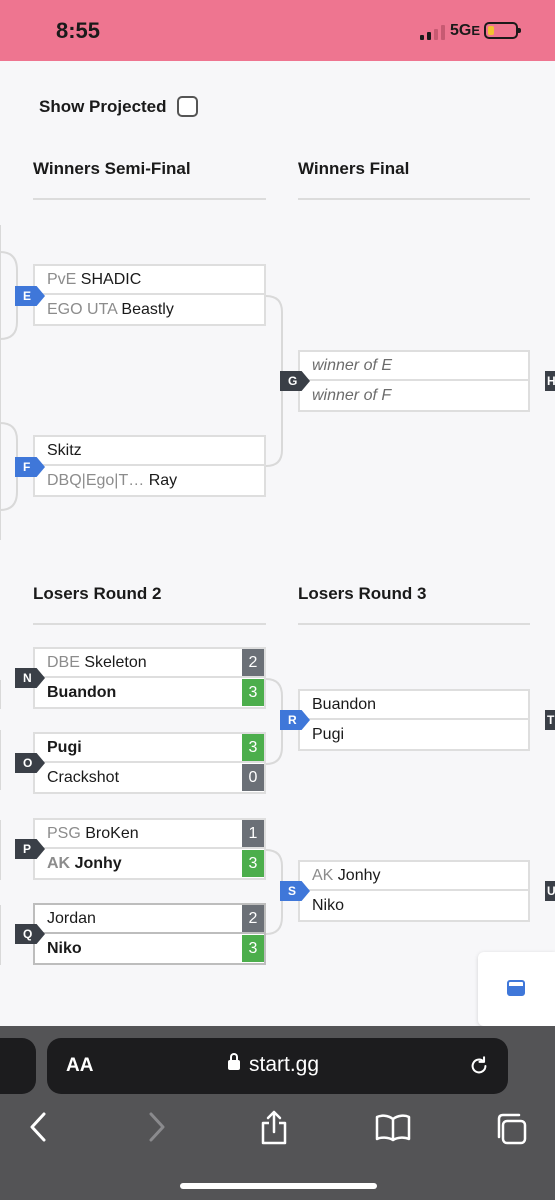 This screenshot has height=1200, width=555. What do you see at coordinates (414, 704) in the screenshot?
I see `match-slot: Buandon` at bounding box center [414, 704].